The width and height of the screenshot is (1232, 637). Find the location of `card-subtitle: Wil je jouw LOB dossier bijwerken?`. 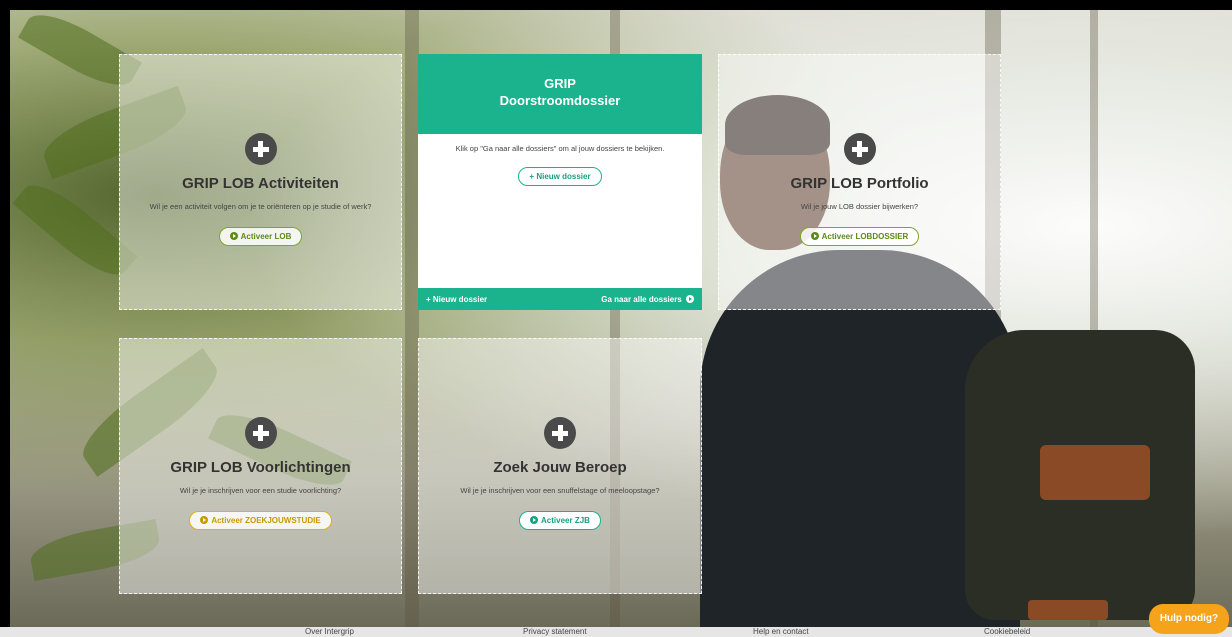

card-subtitle: Wil je jouw LOB dossier bijwerken? is located at coordinates (859, 206).